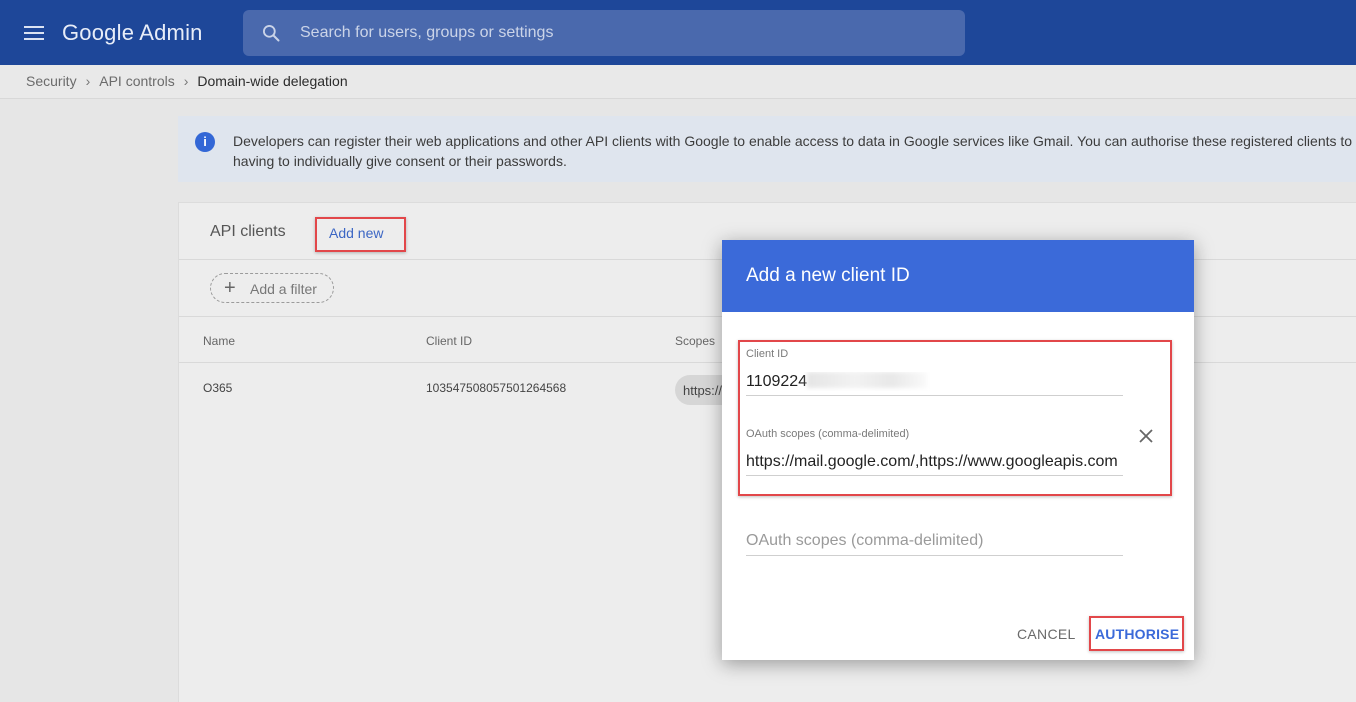 The height and width of the screenshot is (702, 1356). What do you see at coordinates (1146, 436) in the screenshot?
I see `close-icon` at bounding box center [1146, 436].